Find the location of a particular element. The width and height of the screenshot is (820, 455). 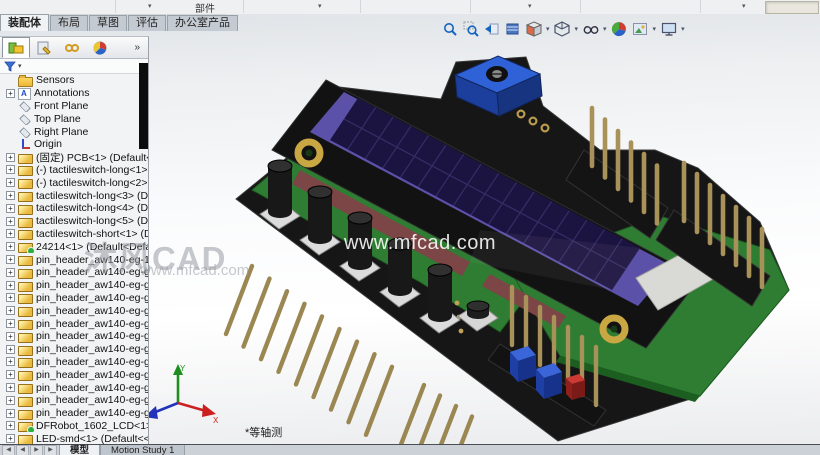

view-orientation-button is located at coordinates (533, 29).